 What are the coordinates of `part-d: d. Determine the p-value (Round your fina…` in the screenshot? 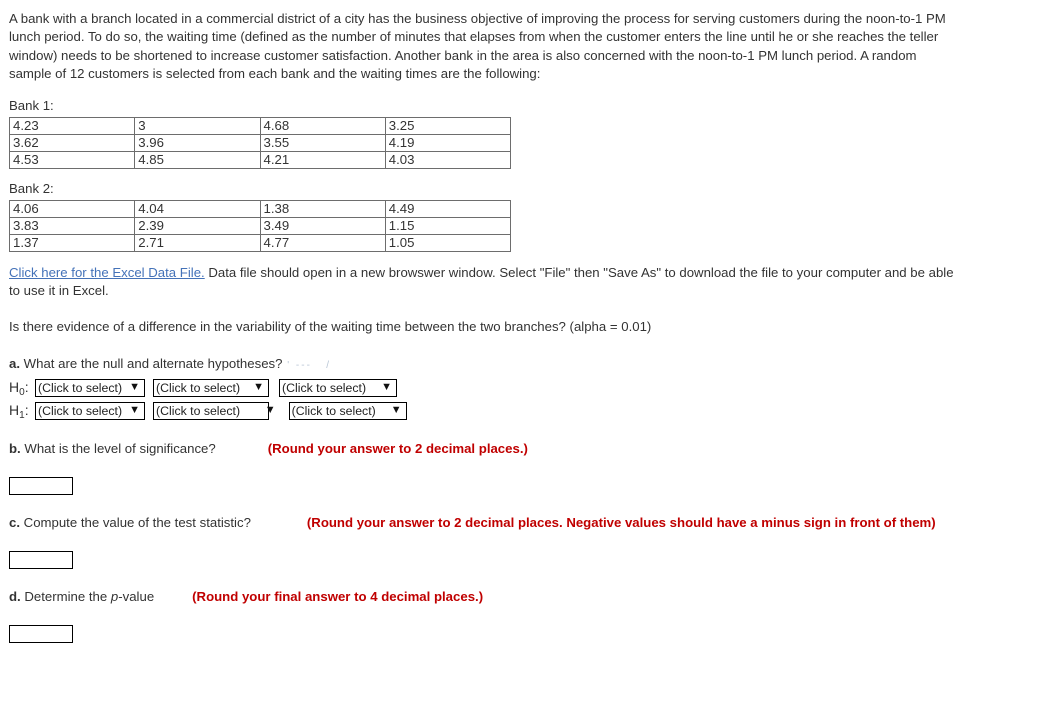 It's located at (524, 616).